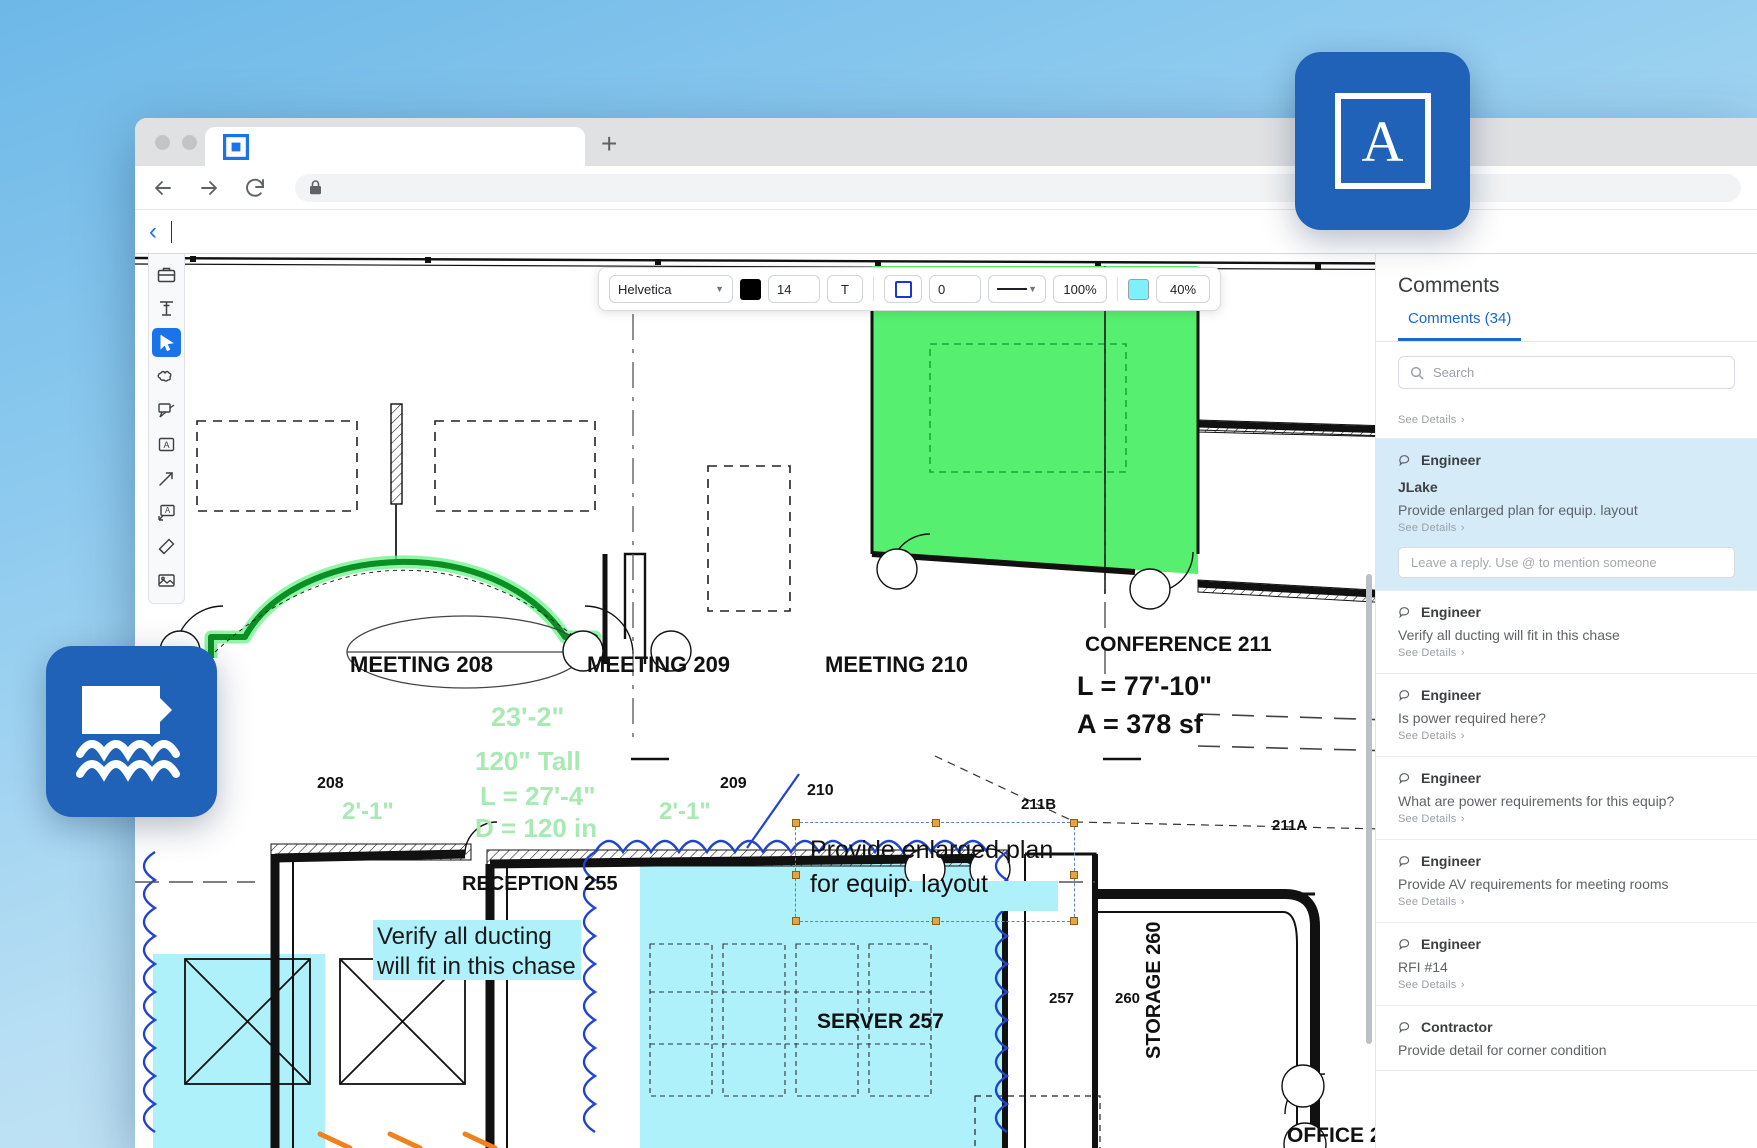 The image size is (1757, 1148). What do you see at coordinates (845, 289) in the screenshot?
I see `text-format-button: T` at bounding box center [845, 289].